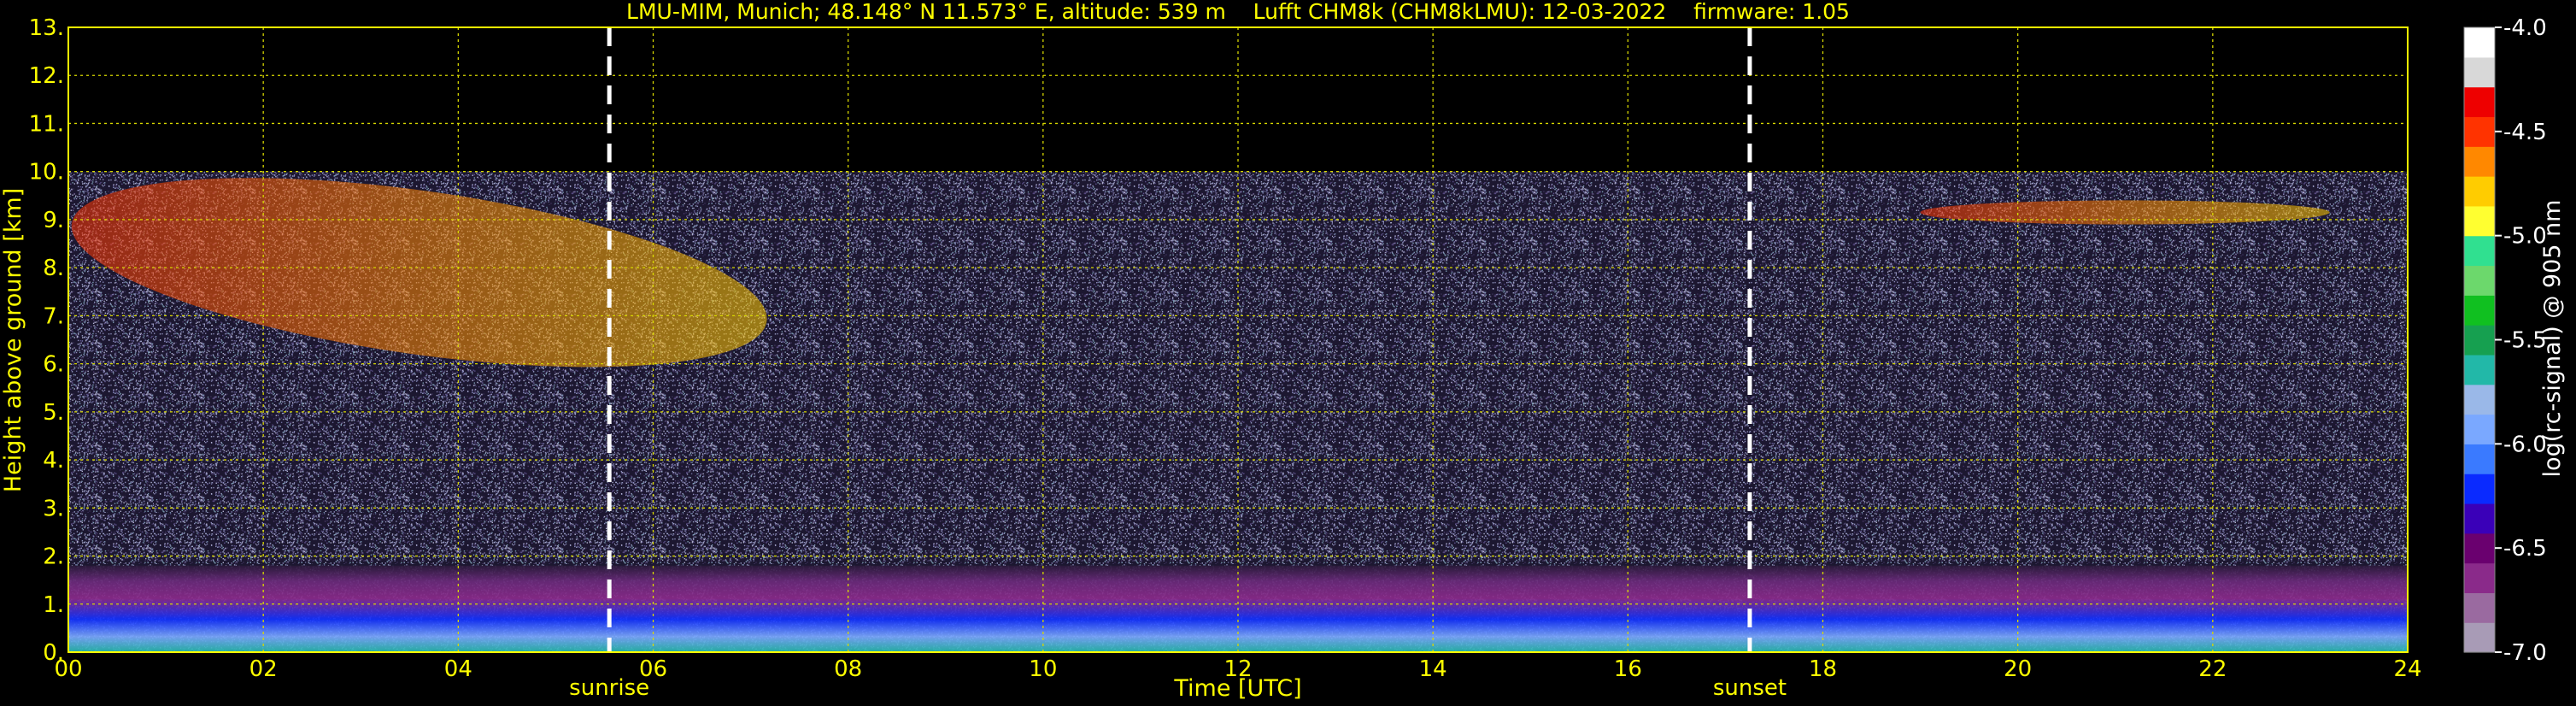 The width and height of the screenshot is (2576, 706). What do you see at coordinates (848, 669) in the screenshot?
I see `x-tick-label: 08` at bounding box center [848, 669].